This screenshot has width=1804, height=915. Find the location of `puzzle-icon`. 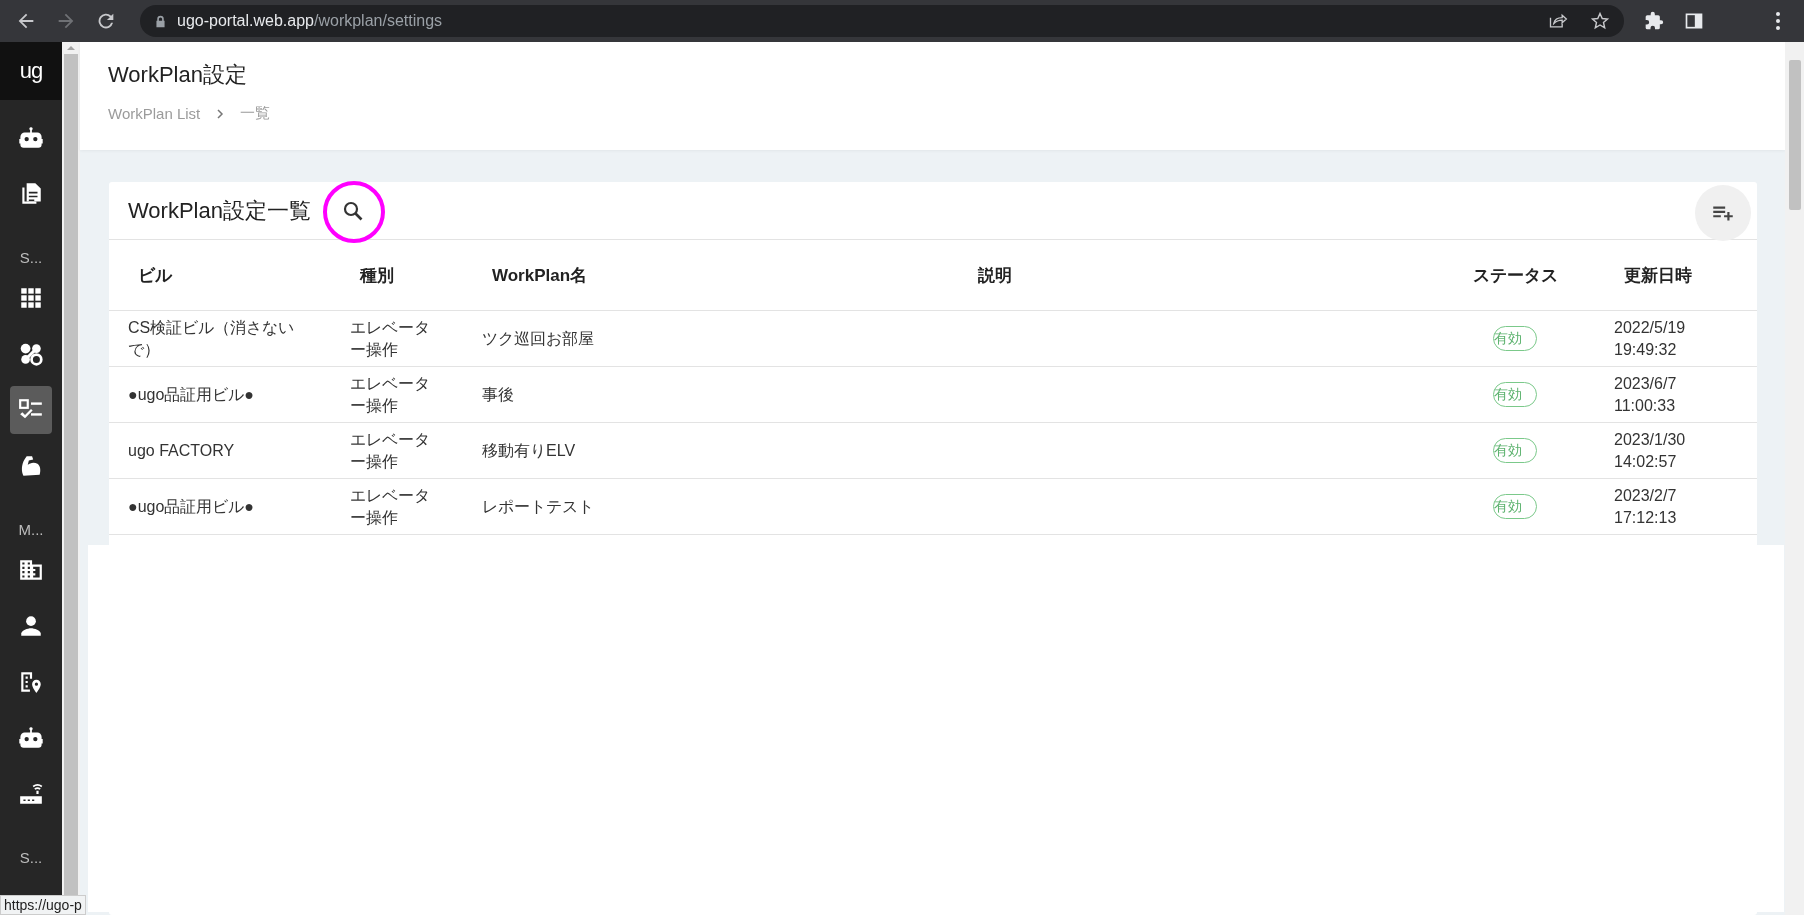

puzzle-icon is located at coordinates (1654, 21).